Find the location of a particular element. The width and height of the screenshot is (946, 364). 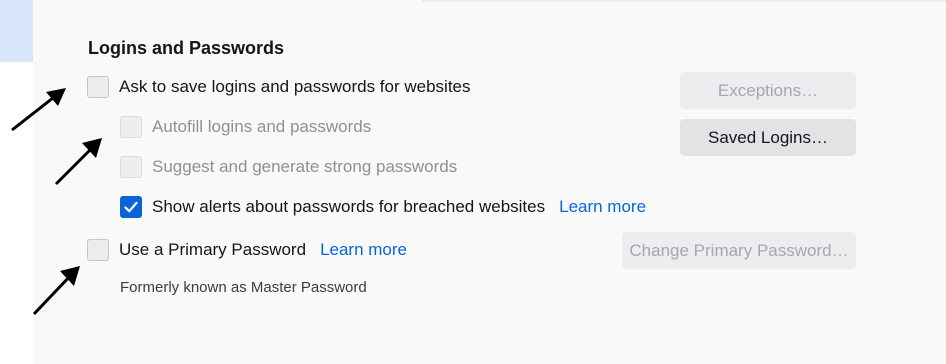

autofill-row: Autofill logins and passwords is located at coordinates (245, 127).